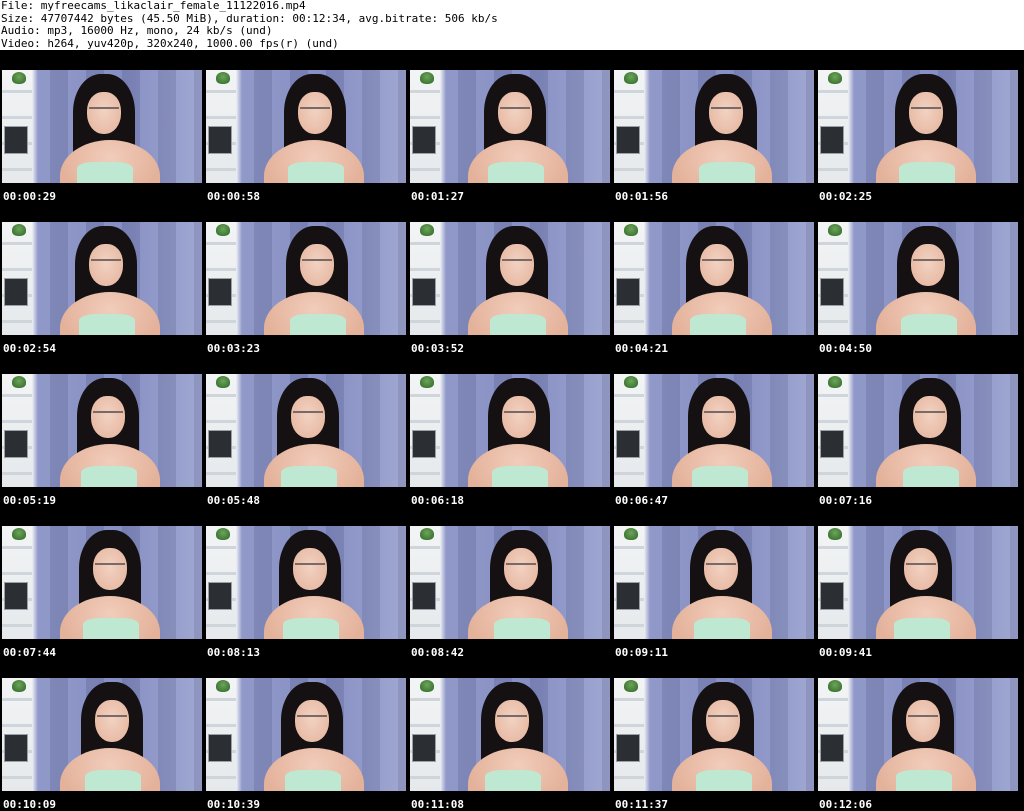  Describe the element at coordinates (845, 804) in the screenshot. I see `thumbnail-timestamp: 00:12:06` at that location.